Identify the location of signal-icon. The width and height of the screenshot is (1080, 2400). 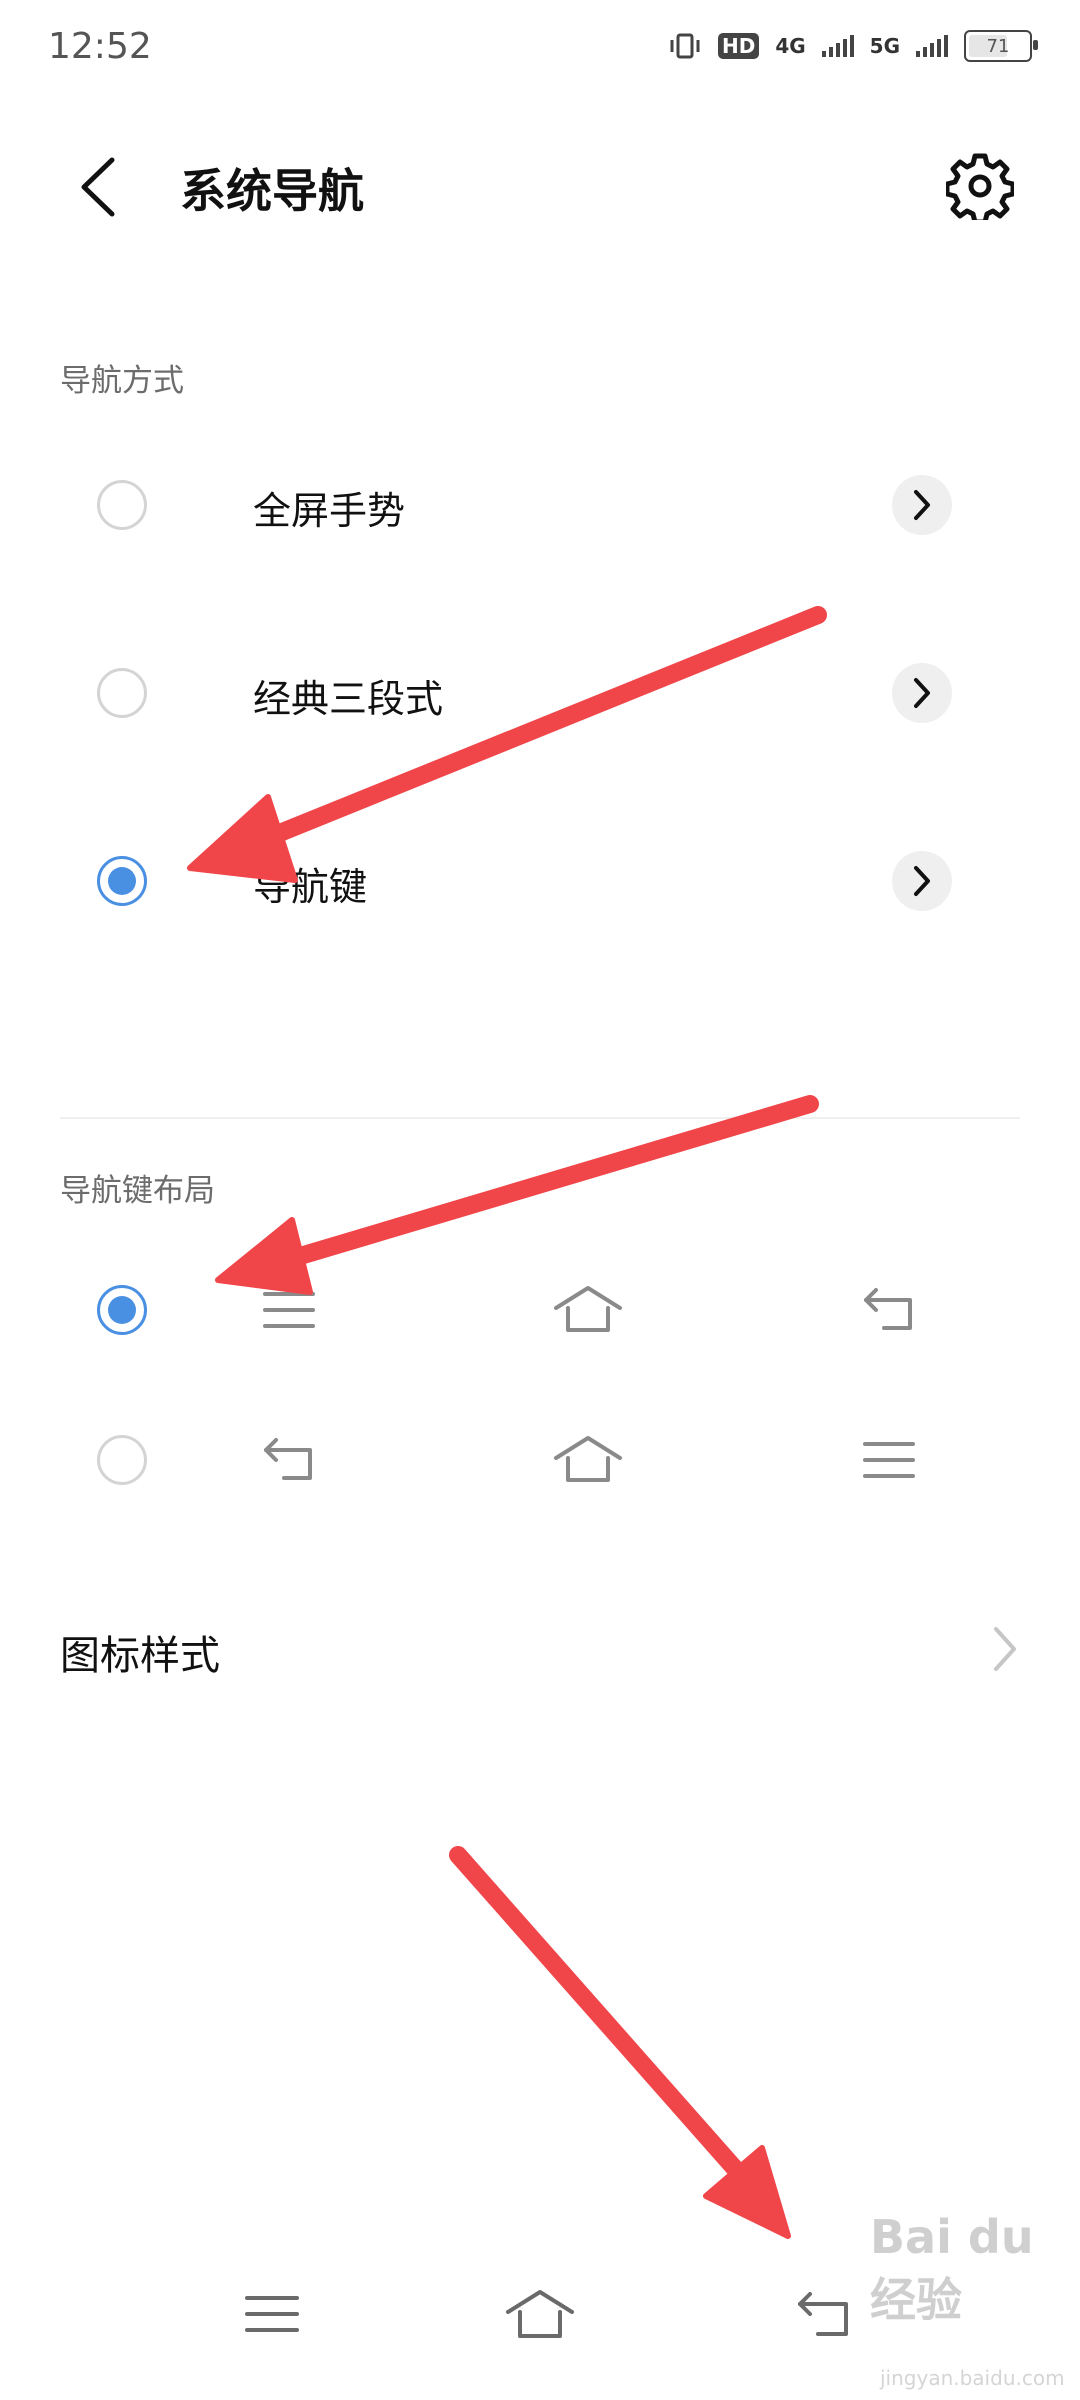
(837, 46).